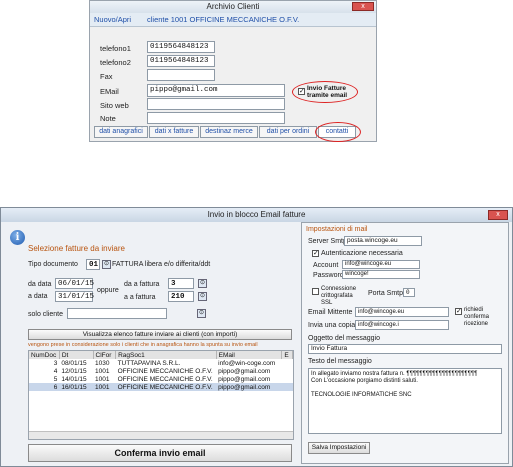 This screenshot has width=513, height=467. I want to click on account-field: info@wincoge.eu, so click(381, 264).